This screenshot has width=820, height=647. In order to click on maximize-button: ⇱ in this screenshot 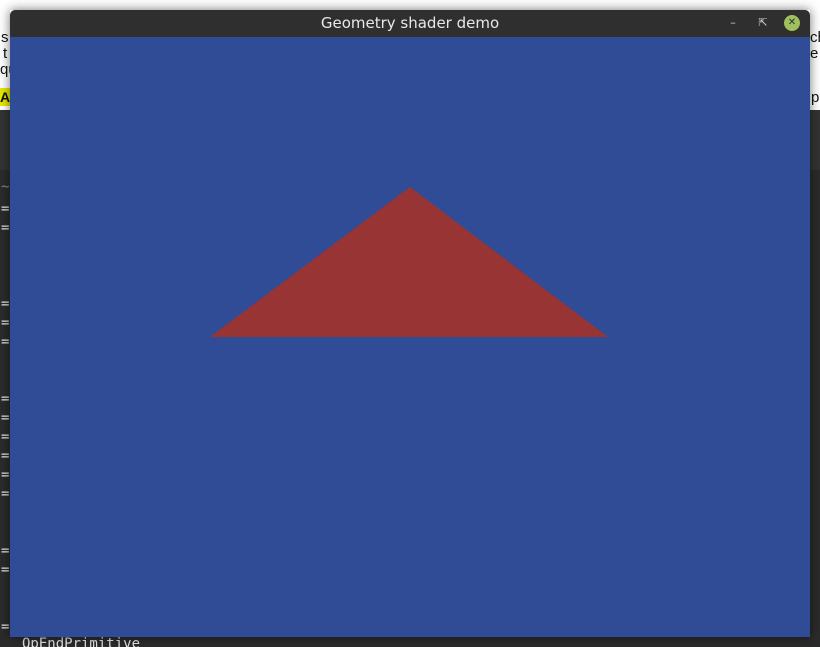, I will do `click(763, 23)`.